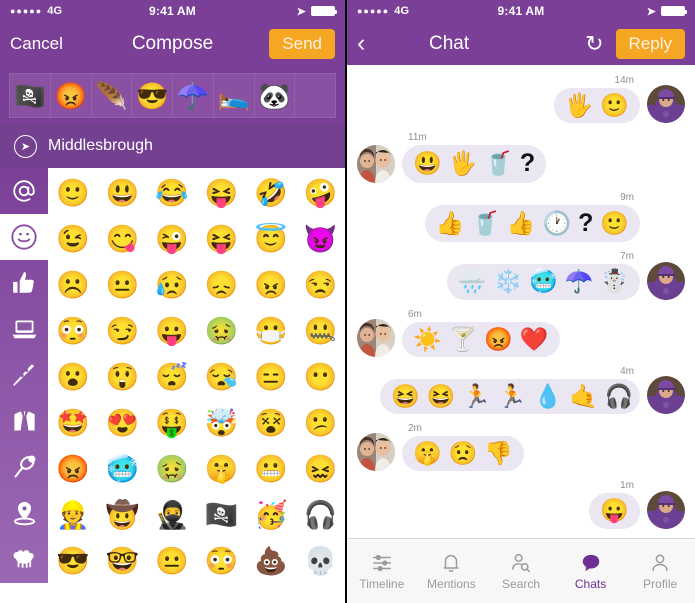 This screenshot has width=695, height=603. I want to click on compose-slot-sunglasses-face-emoji: 😎, so click(152, 95).